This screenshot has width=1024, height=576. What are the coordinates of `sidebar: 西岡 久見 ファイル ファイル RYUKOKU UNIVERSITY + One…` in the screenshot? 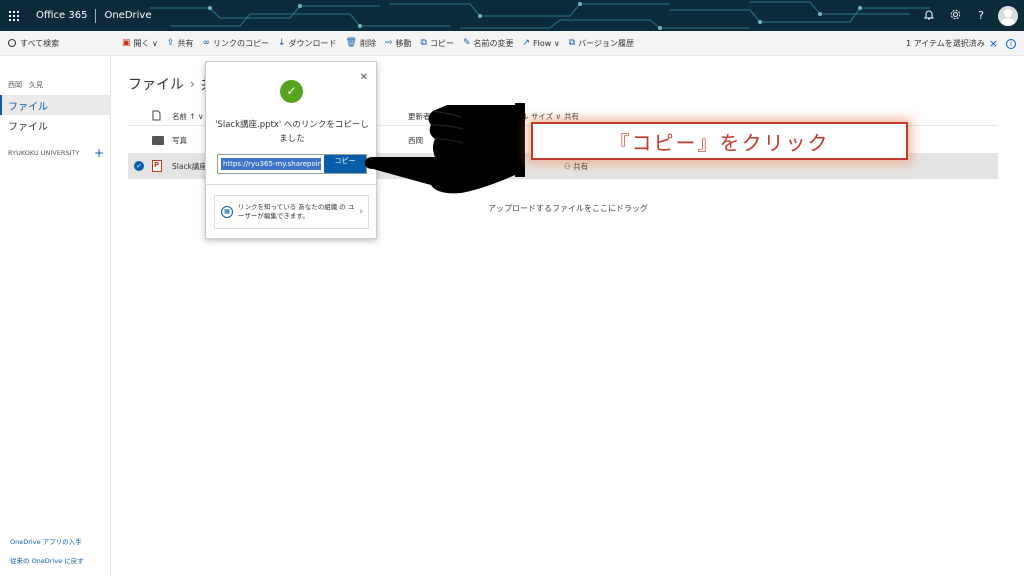 It's located at (55, 316).